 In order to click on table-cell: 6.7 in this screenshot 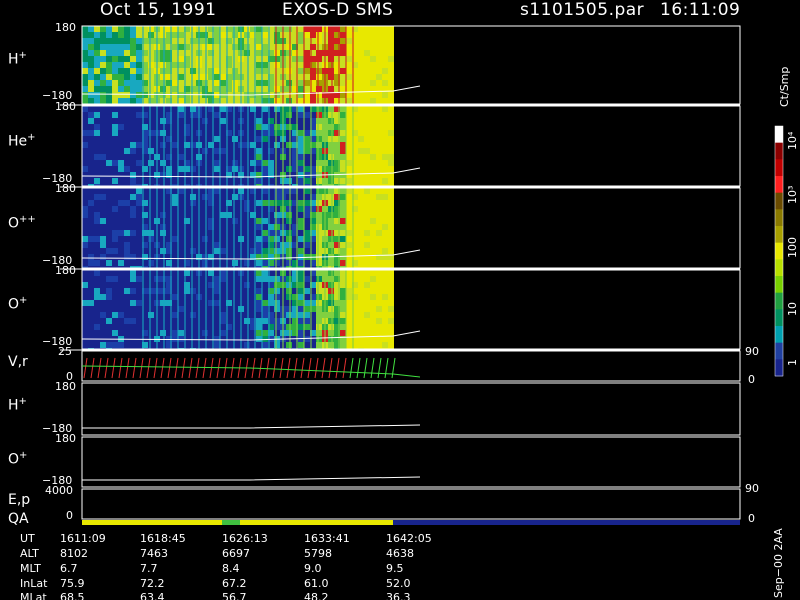, I will do `click(69, 568)`.